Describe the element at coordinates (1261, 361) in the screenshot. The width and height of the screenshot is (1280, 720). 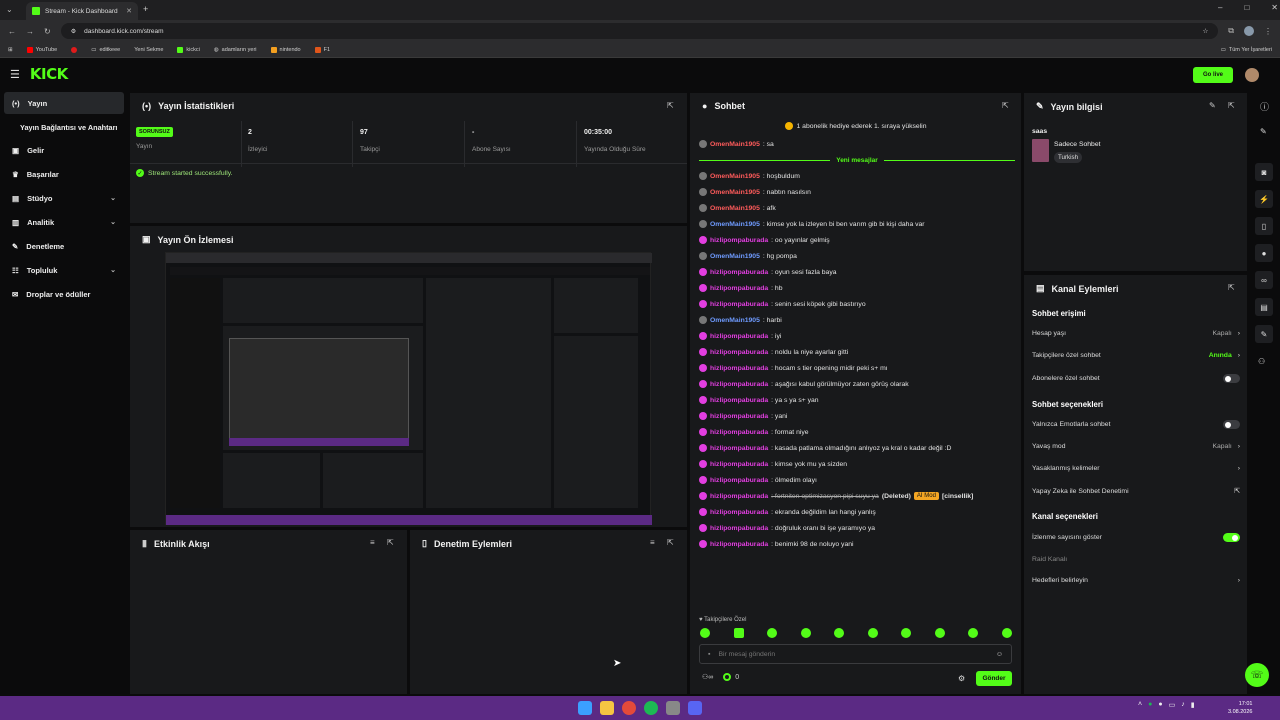
I see `share-icon: ⚇` at that location.